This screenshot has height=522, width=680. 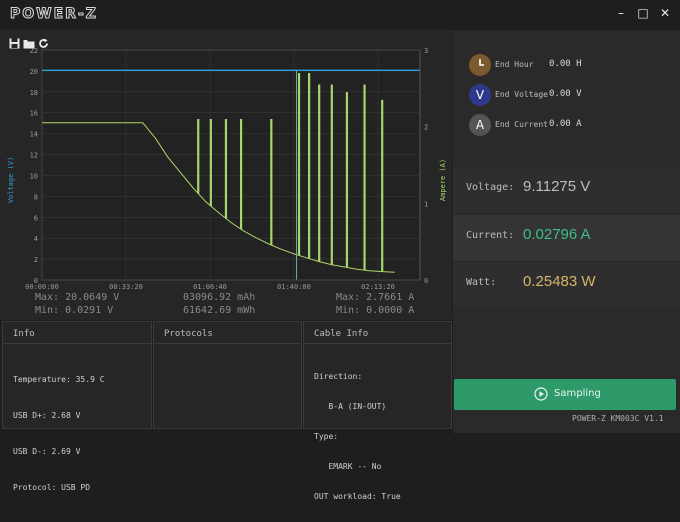 I want to click on cable-direction-value: B-A (IN-OUT), so click(x=350, y=406).